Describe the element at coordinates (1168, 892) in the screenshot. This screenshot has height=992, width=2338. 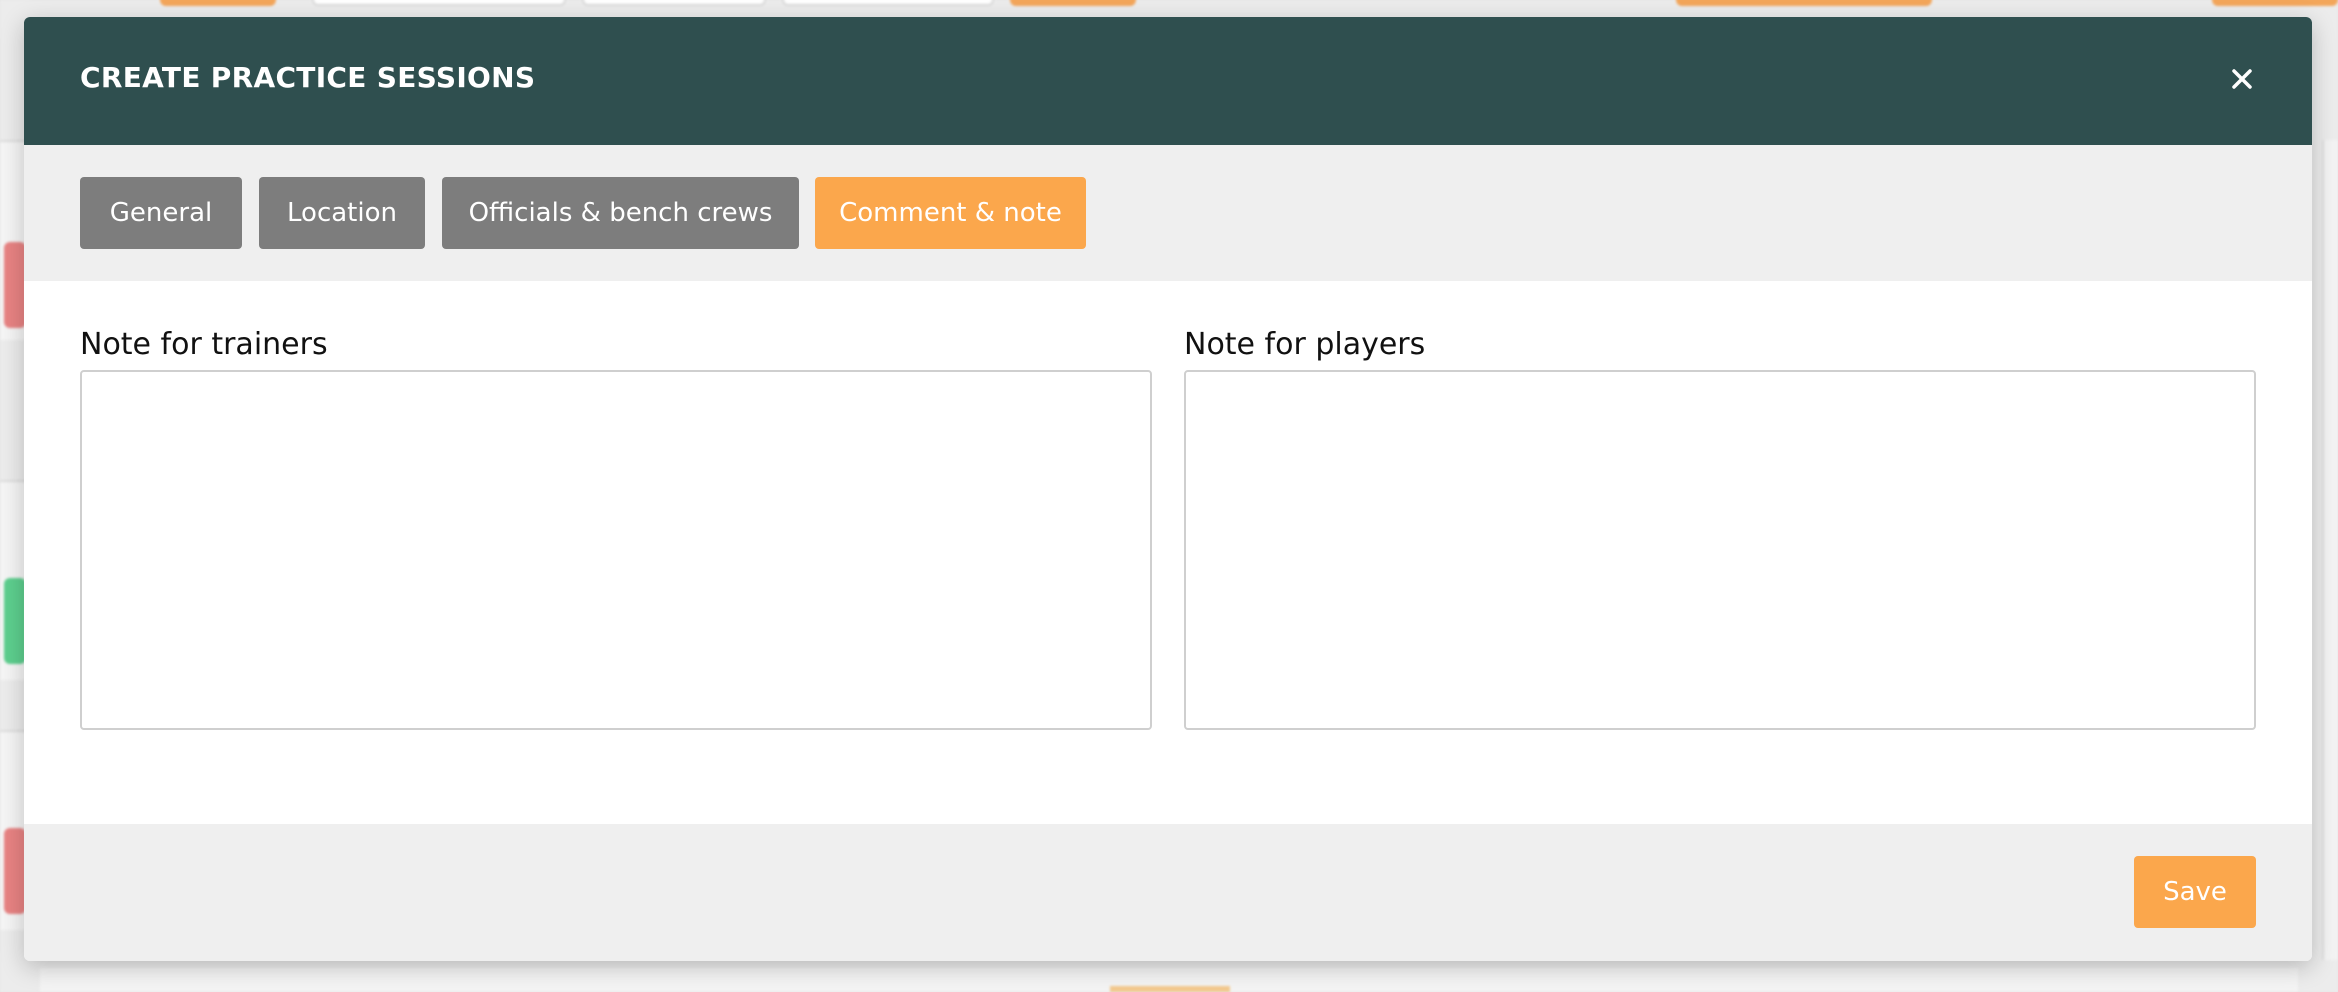
I see `modal-footer: Save` at that location.